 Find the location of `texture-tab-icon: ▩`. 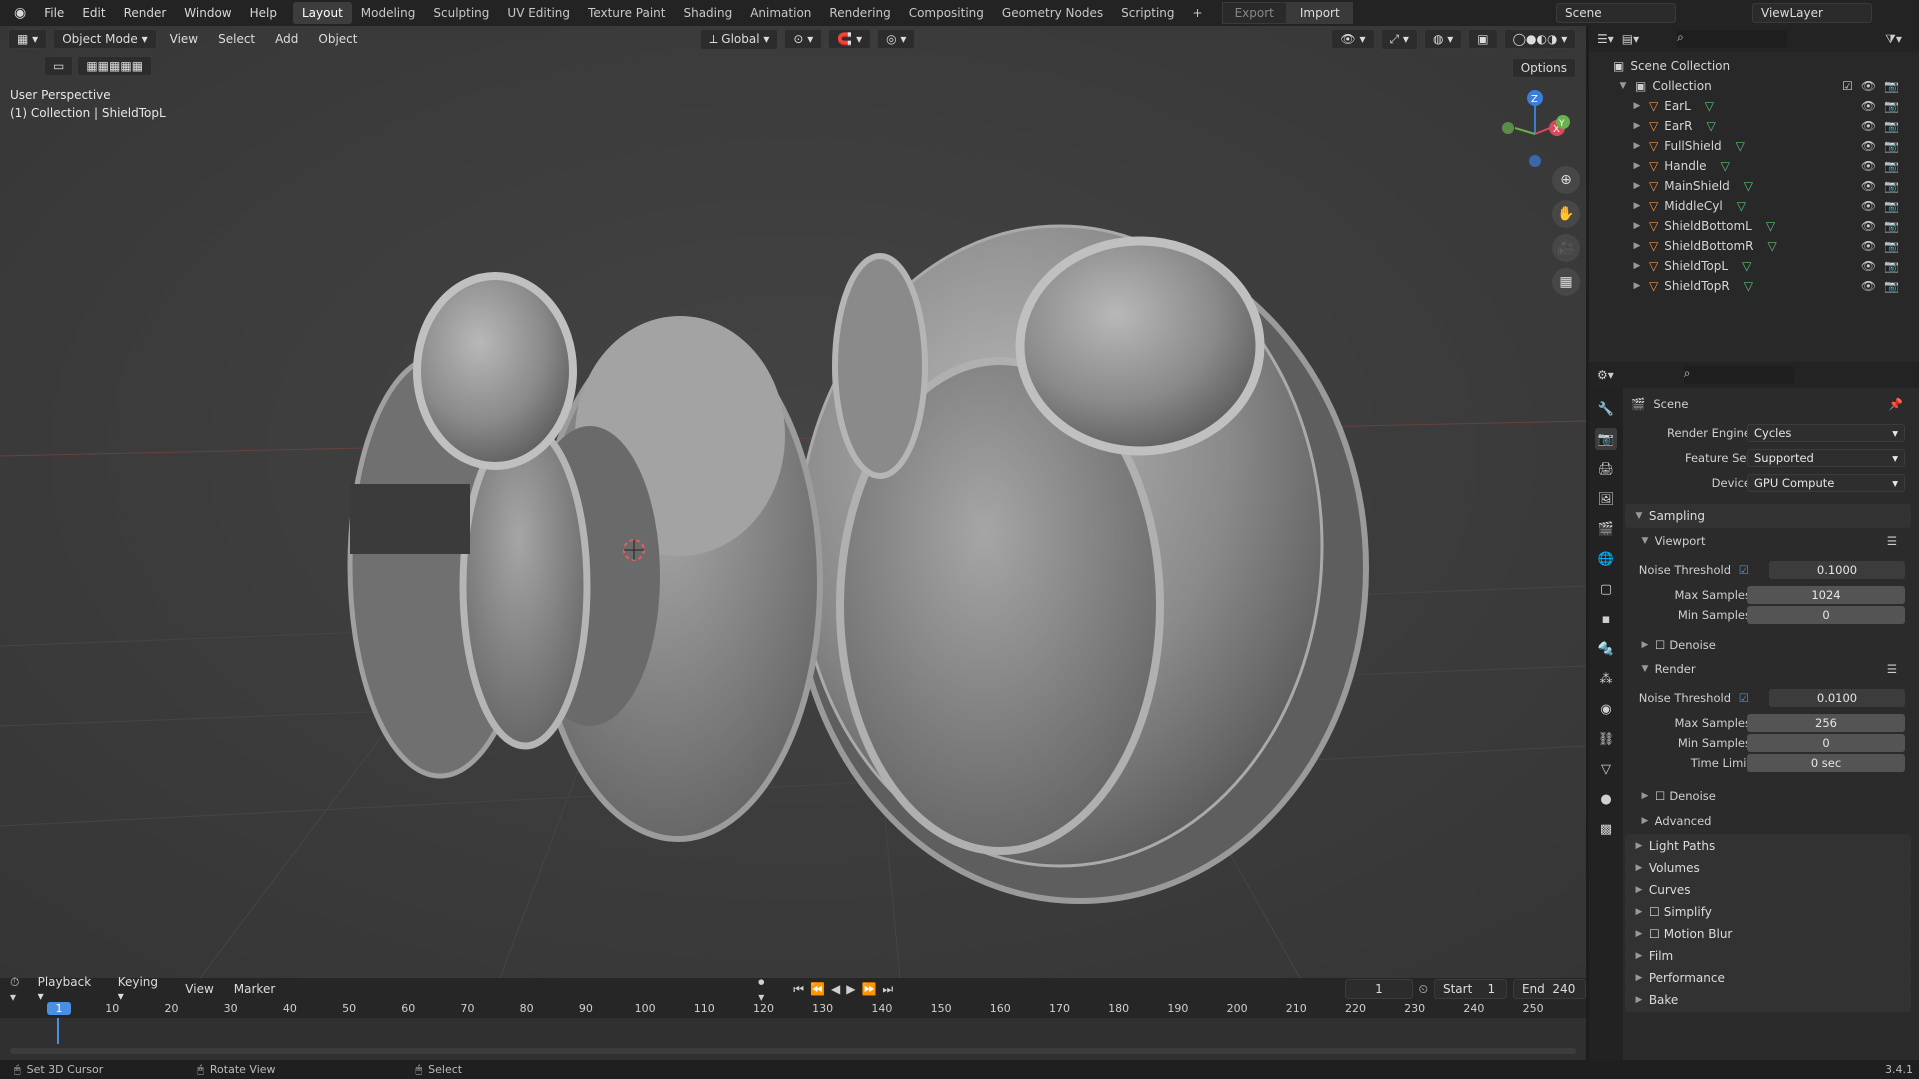

texture-tab-icon: ▩ is located at coordinates (1606, 829).